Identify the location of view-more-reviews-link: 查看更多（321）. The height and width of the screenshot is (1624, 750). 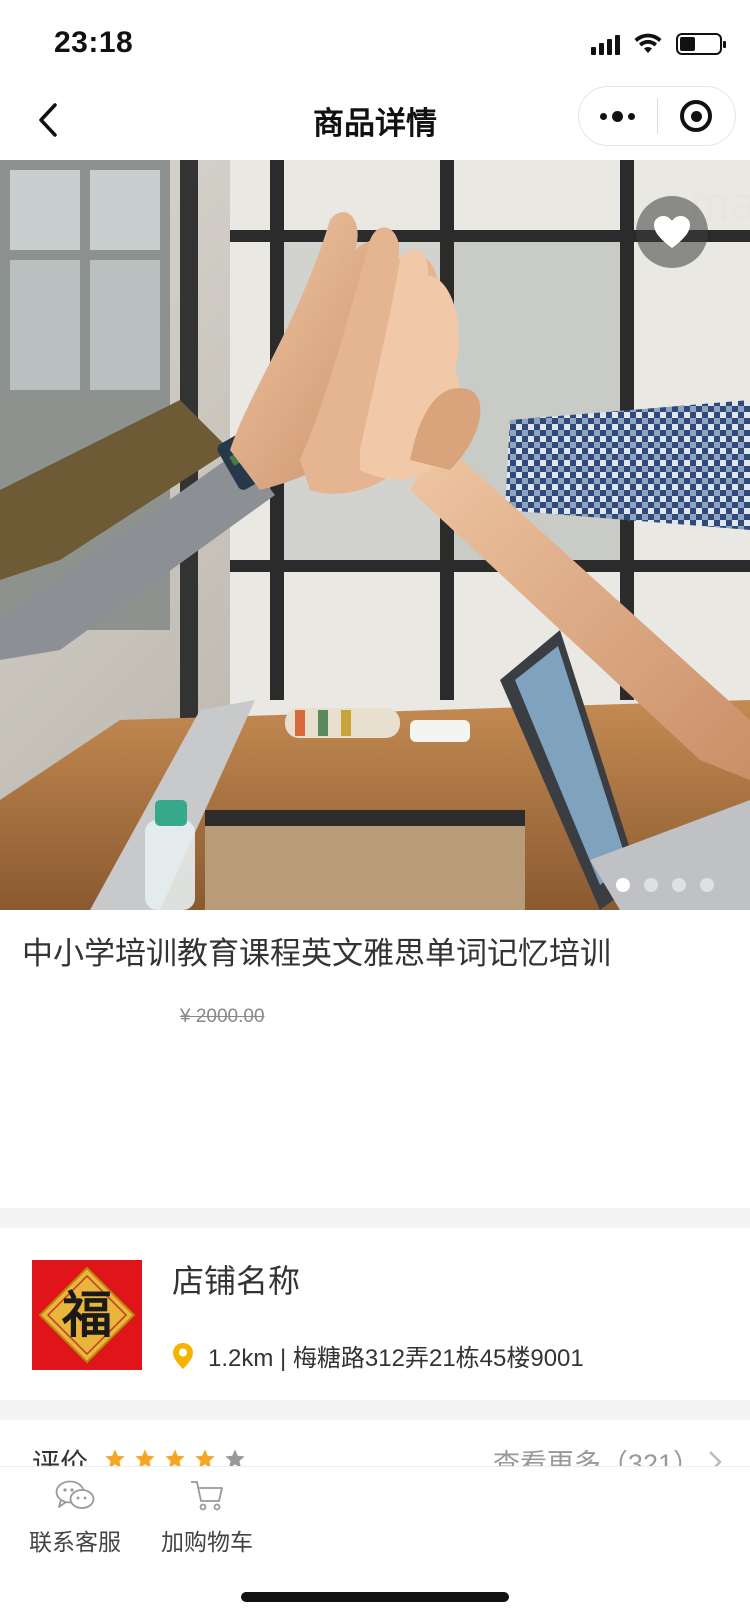
(607, 1454).